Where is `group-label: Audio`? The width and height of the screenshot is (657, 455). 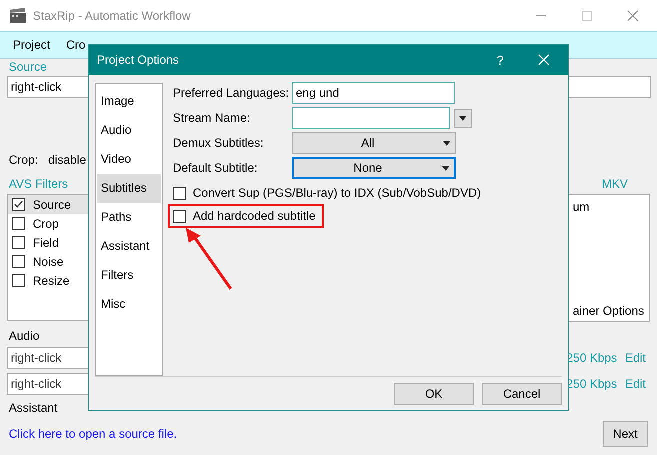
group-label: Audio is located at coordinates (24, 336).